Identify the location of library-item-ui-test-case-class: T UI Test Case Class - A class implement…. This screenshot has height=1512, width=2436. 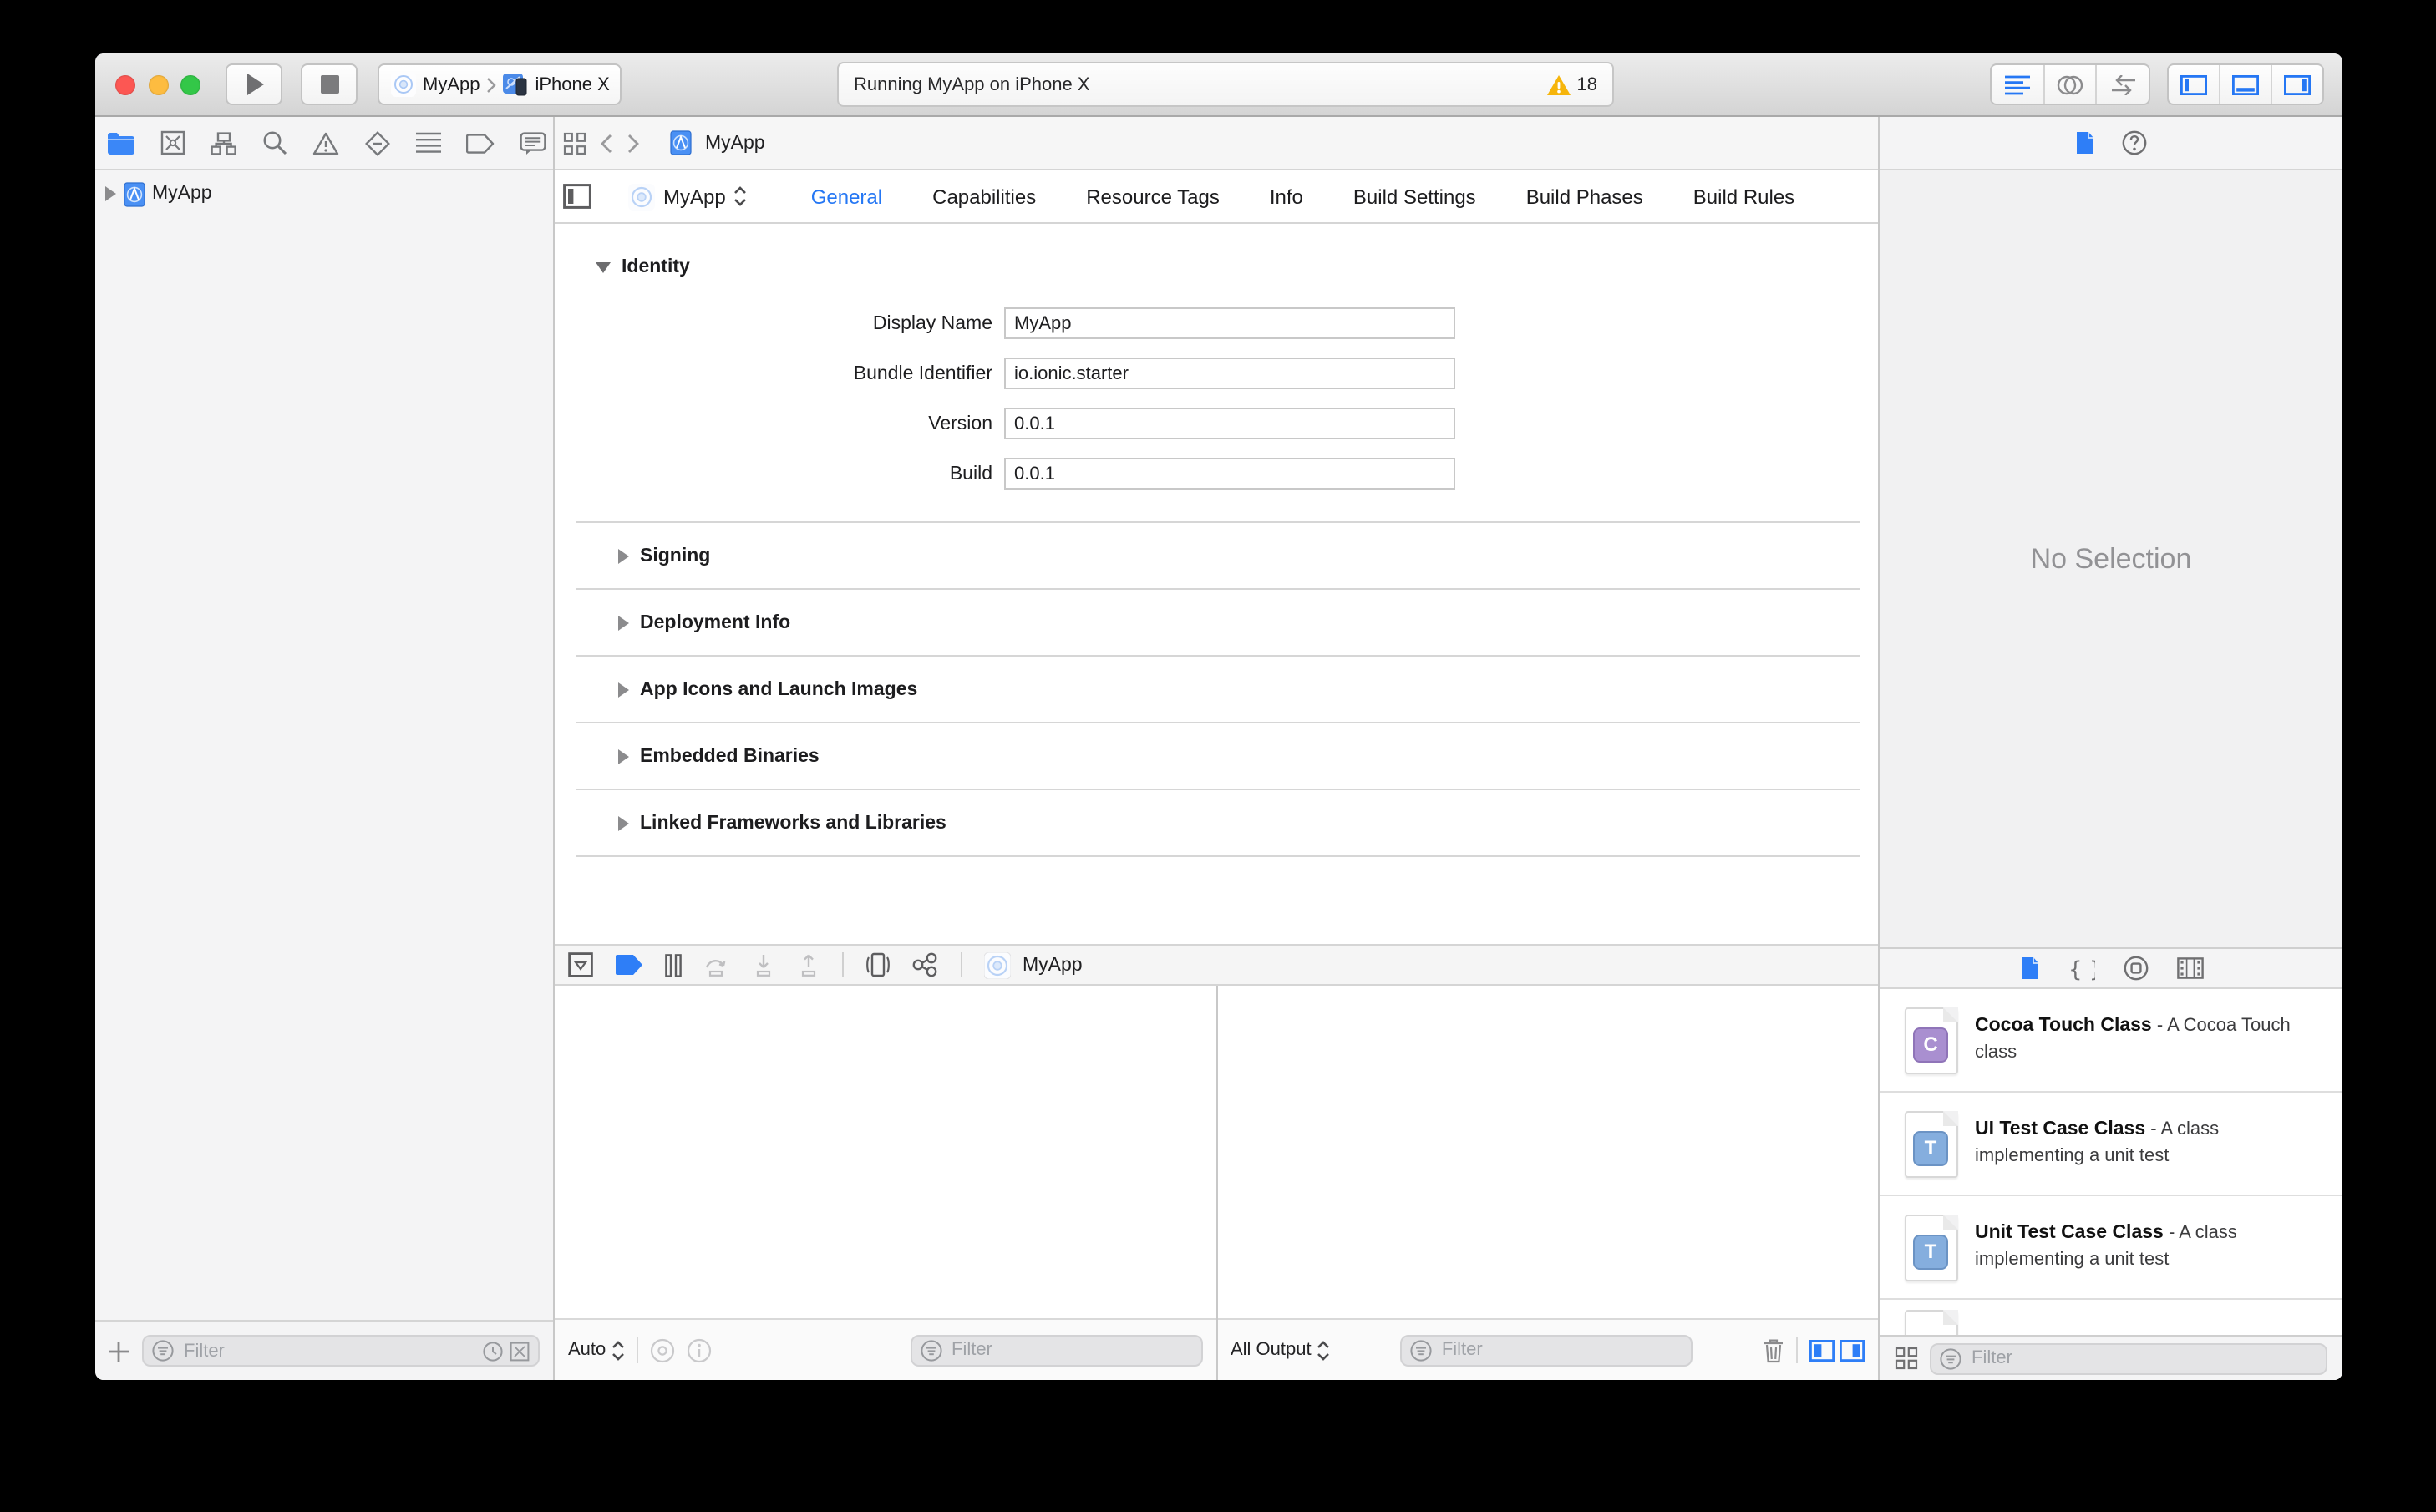
(2111, 1144).